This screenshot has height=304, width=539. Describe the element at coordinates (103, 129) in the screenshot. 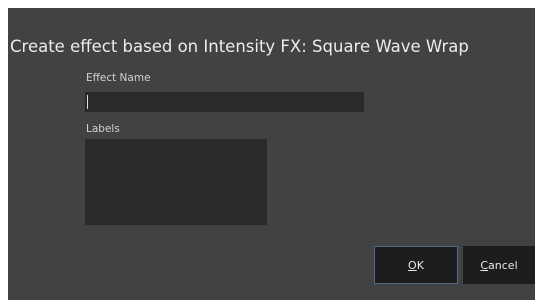

I see `labels-label: Labels` at that location.